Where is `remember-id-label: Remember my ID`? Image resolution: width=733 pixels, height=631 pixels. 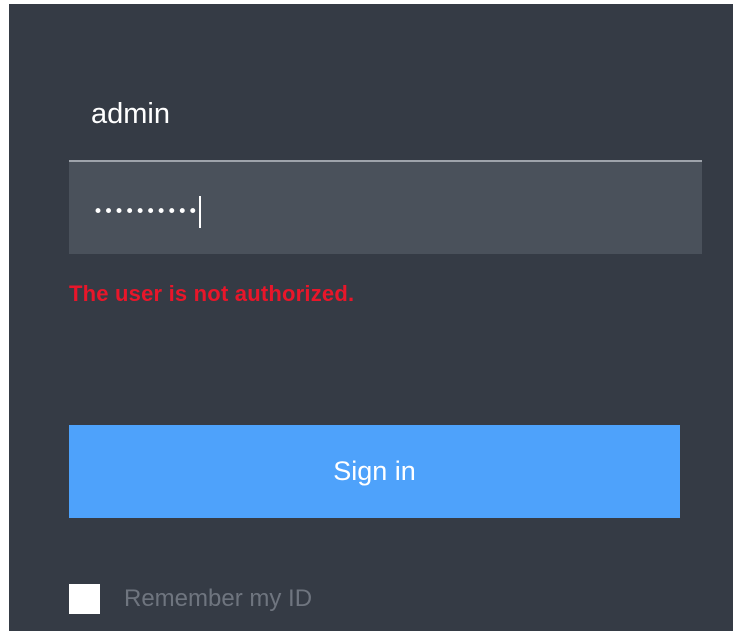
remember-id-label: Remember my ID is located at coordinates (218, 599).